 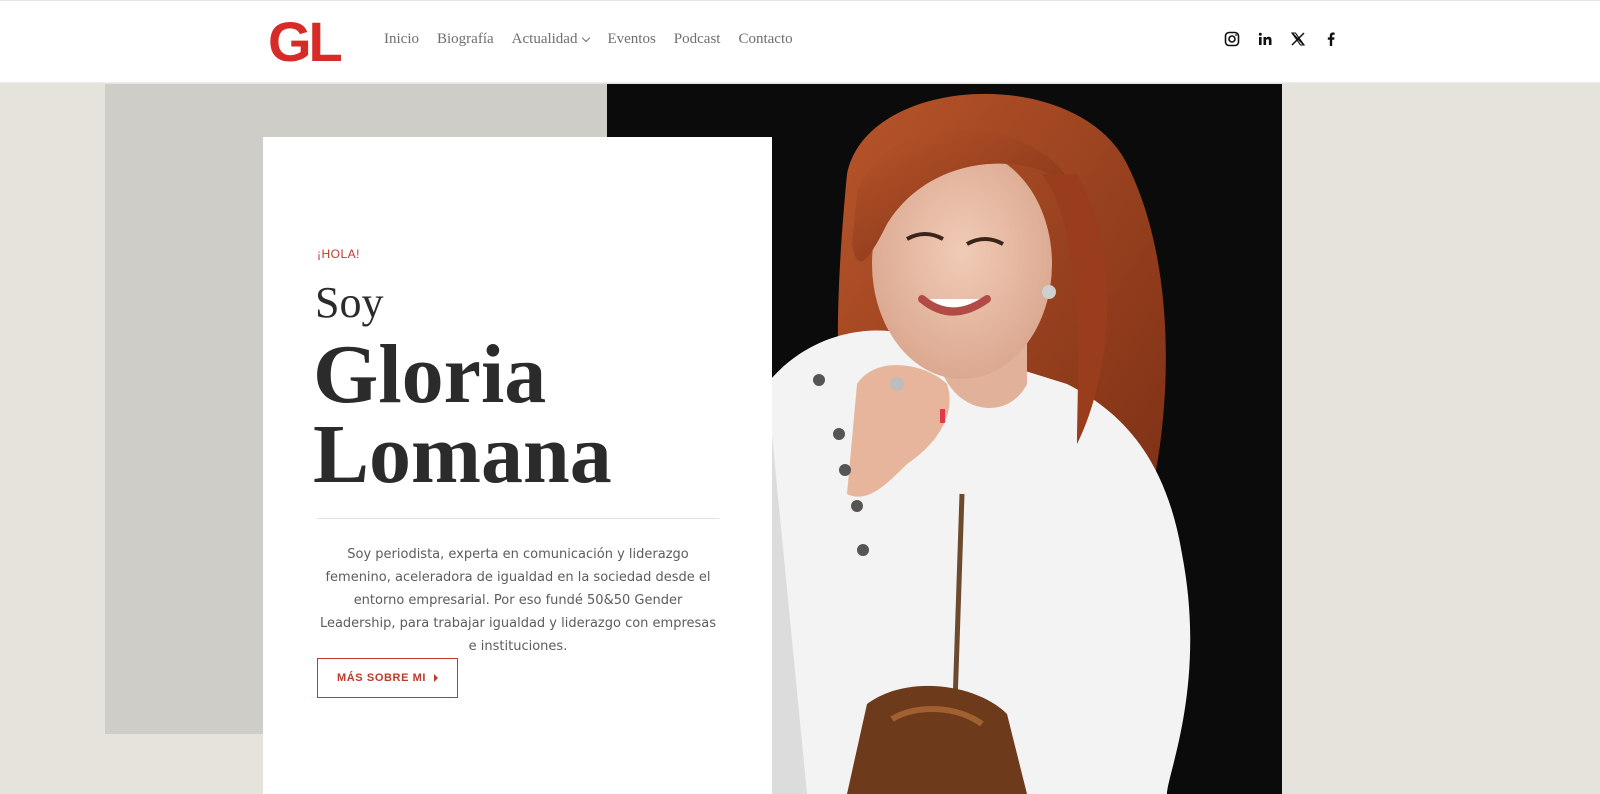 I want to click on site-logo: GL, so click(x=305, y=42).